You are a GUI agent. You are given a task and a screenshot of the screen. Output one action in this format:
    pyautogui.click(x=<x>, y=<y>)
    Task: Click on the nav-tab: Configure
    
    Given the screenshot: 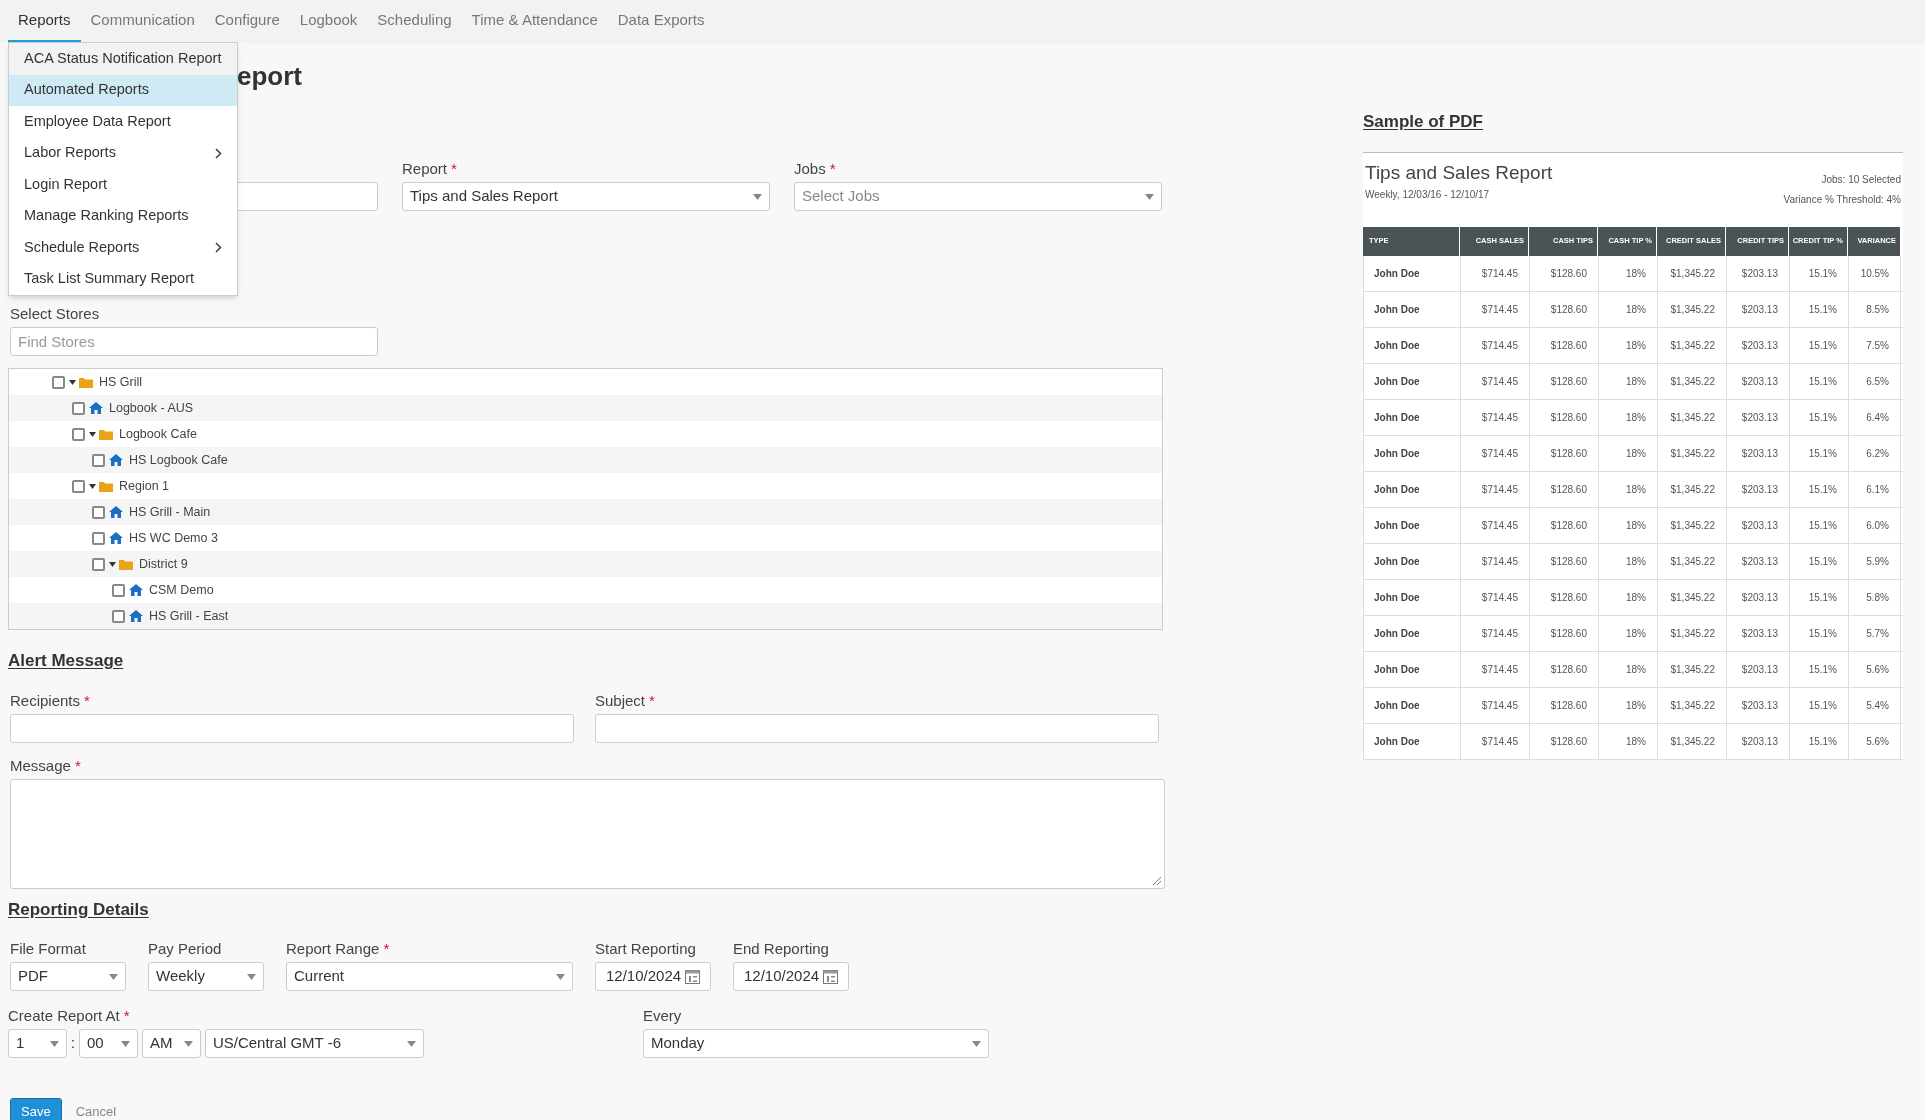 What is the action you would take?
    pyautogui.click(x=247, y=21)
    